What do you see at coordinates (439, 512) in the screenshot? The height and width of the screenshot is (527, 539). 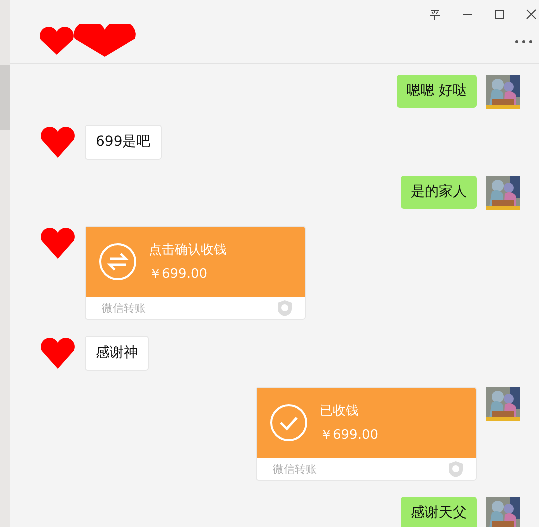 I see `message-bubble: 感谢天父` at bounding box center [439, 512].